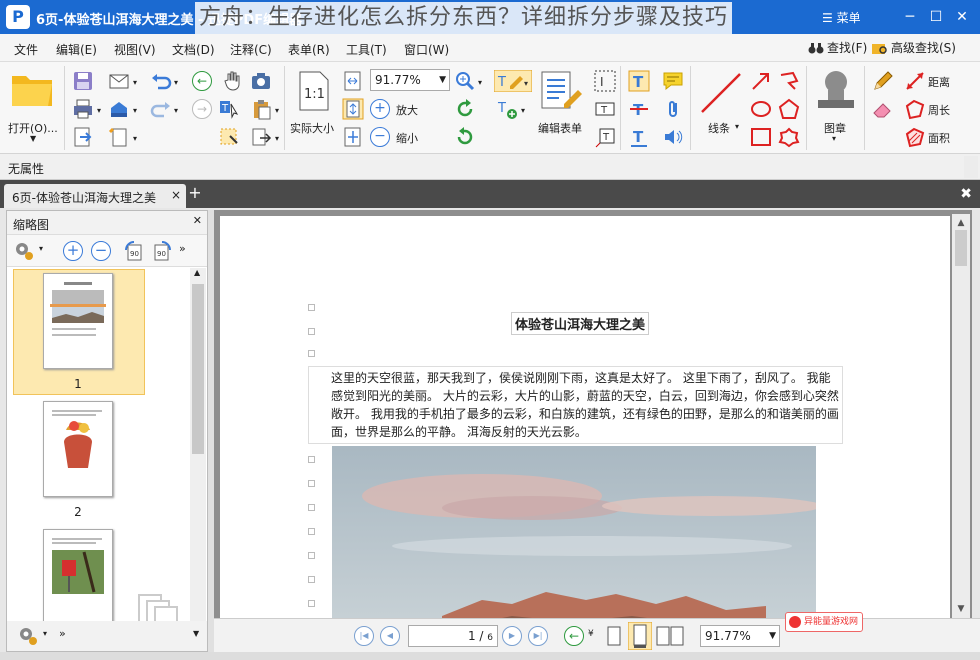  What do you see at coordinates (939, 82) in the screenshot?
I see `distance-label: 距离` at bounding box center [939, 82].